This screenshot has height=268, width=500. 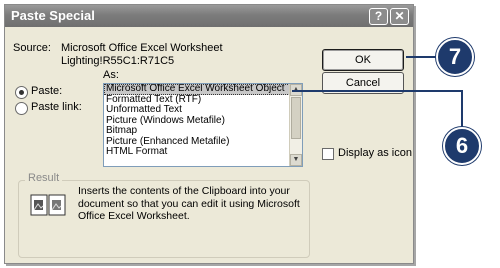 I want to click on callout-step-6: 6, so click(x=462, y=146).